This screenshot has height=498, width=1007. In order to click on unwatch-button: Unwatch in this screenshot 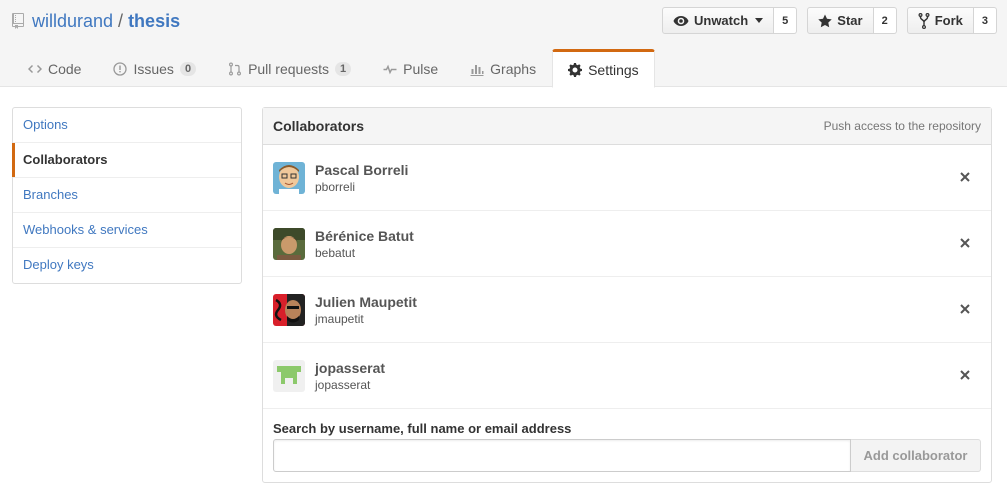, I will do `click(718, 20)`.